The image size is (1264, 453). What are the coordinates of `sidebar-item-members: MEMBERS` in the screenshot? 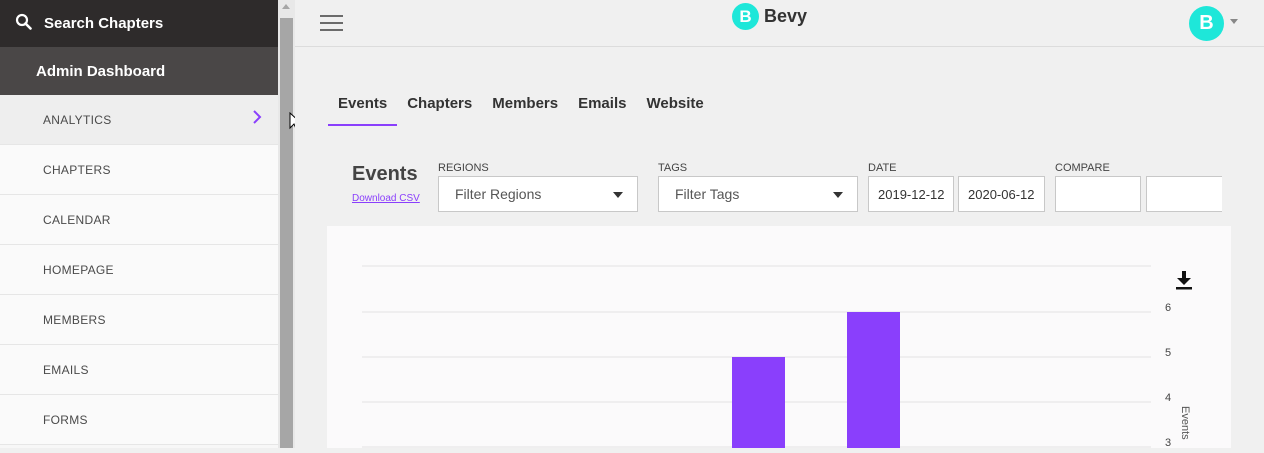 It's located at (139, 320).